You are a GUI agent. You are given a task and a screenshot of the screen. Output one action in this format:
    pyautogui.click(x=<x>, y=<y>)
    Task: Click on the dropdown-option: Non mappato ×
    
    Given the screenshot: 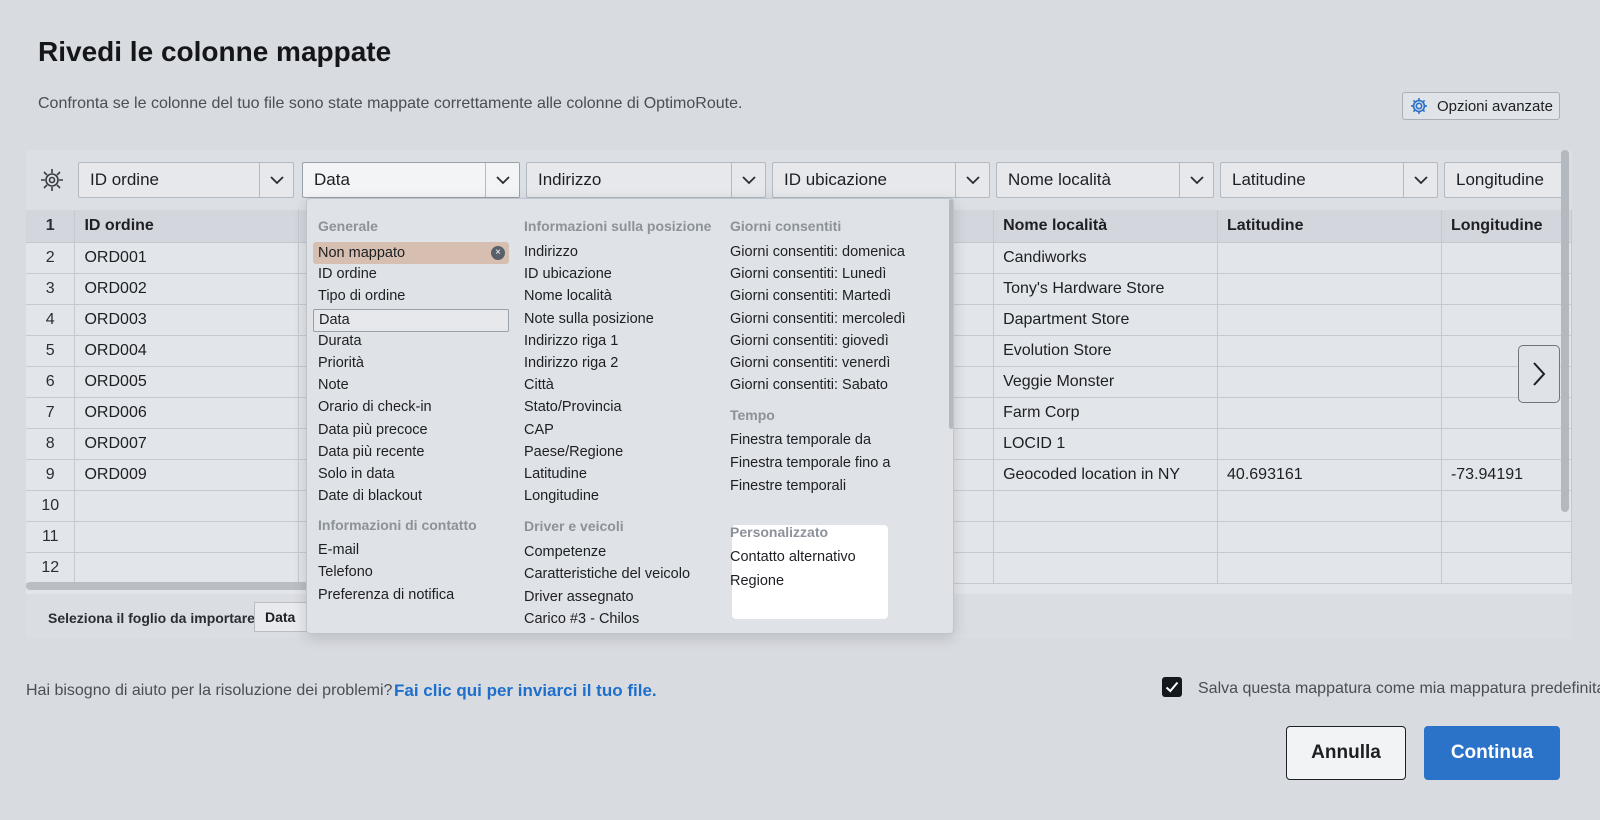 What is the action you would take?
    pyautogui.click(x=411, y=253)
    